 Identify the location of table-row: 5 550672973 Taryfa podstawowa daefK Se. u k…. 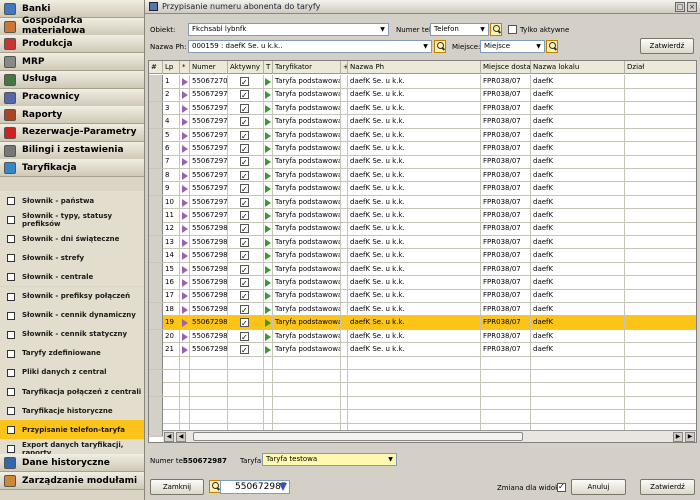
(422, 135).